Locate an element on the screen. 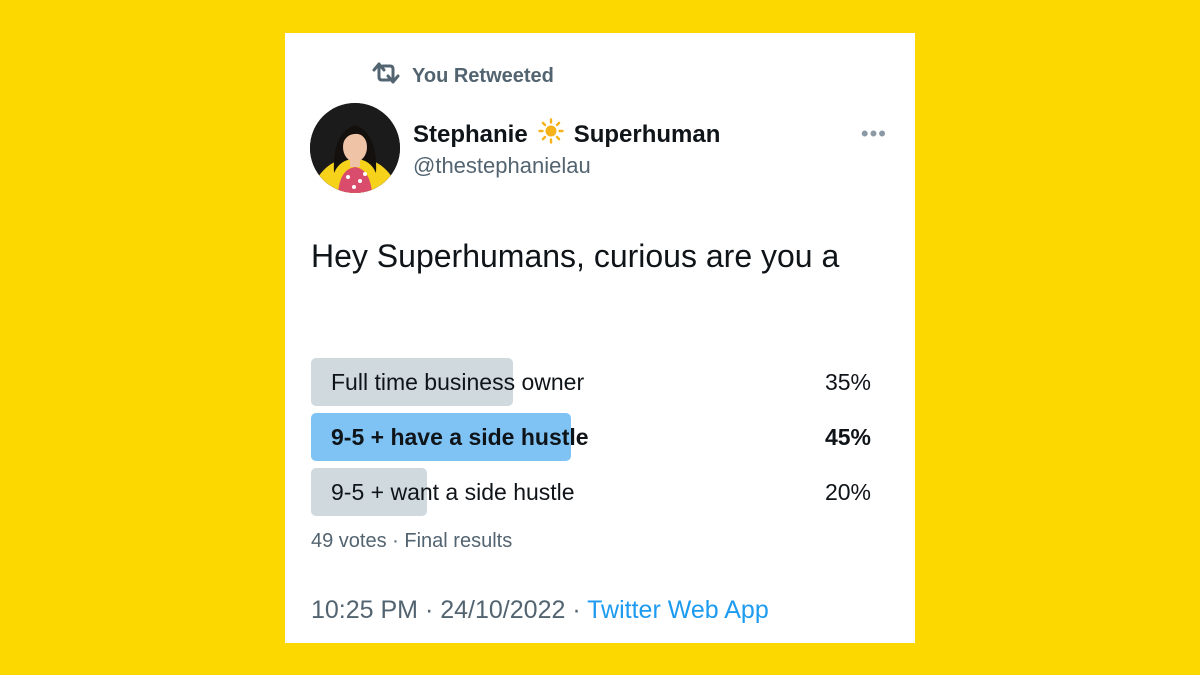 Image resolution: width=1200 pixels, height=675 pixels. poll-option-percent: 35% is located at coordinates (847, 381).